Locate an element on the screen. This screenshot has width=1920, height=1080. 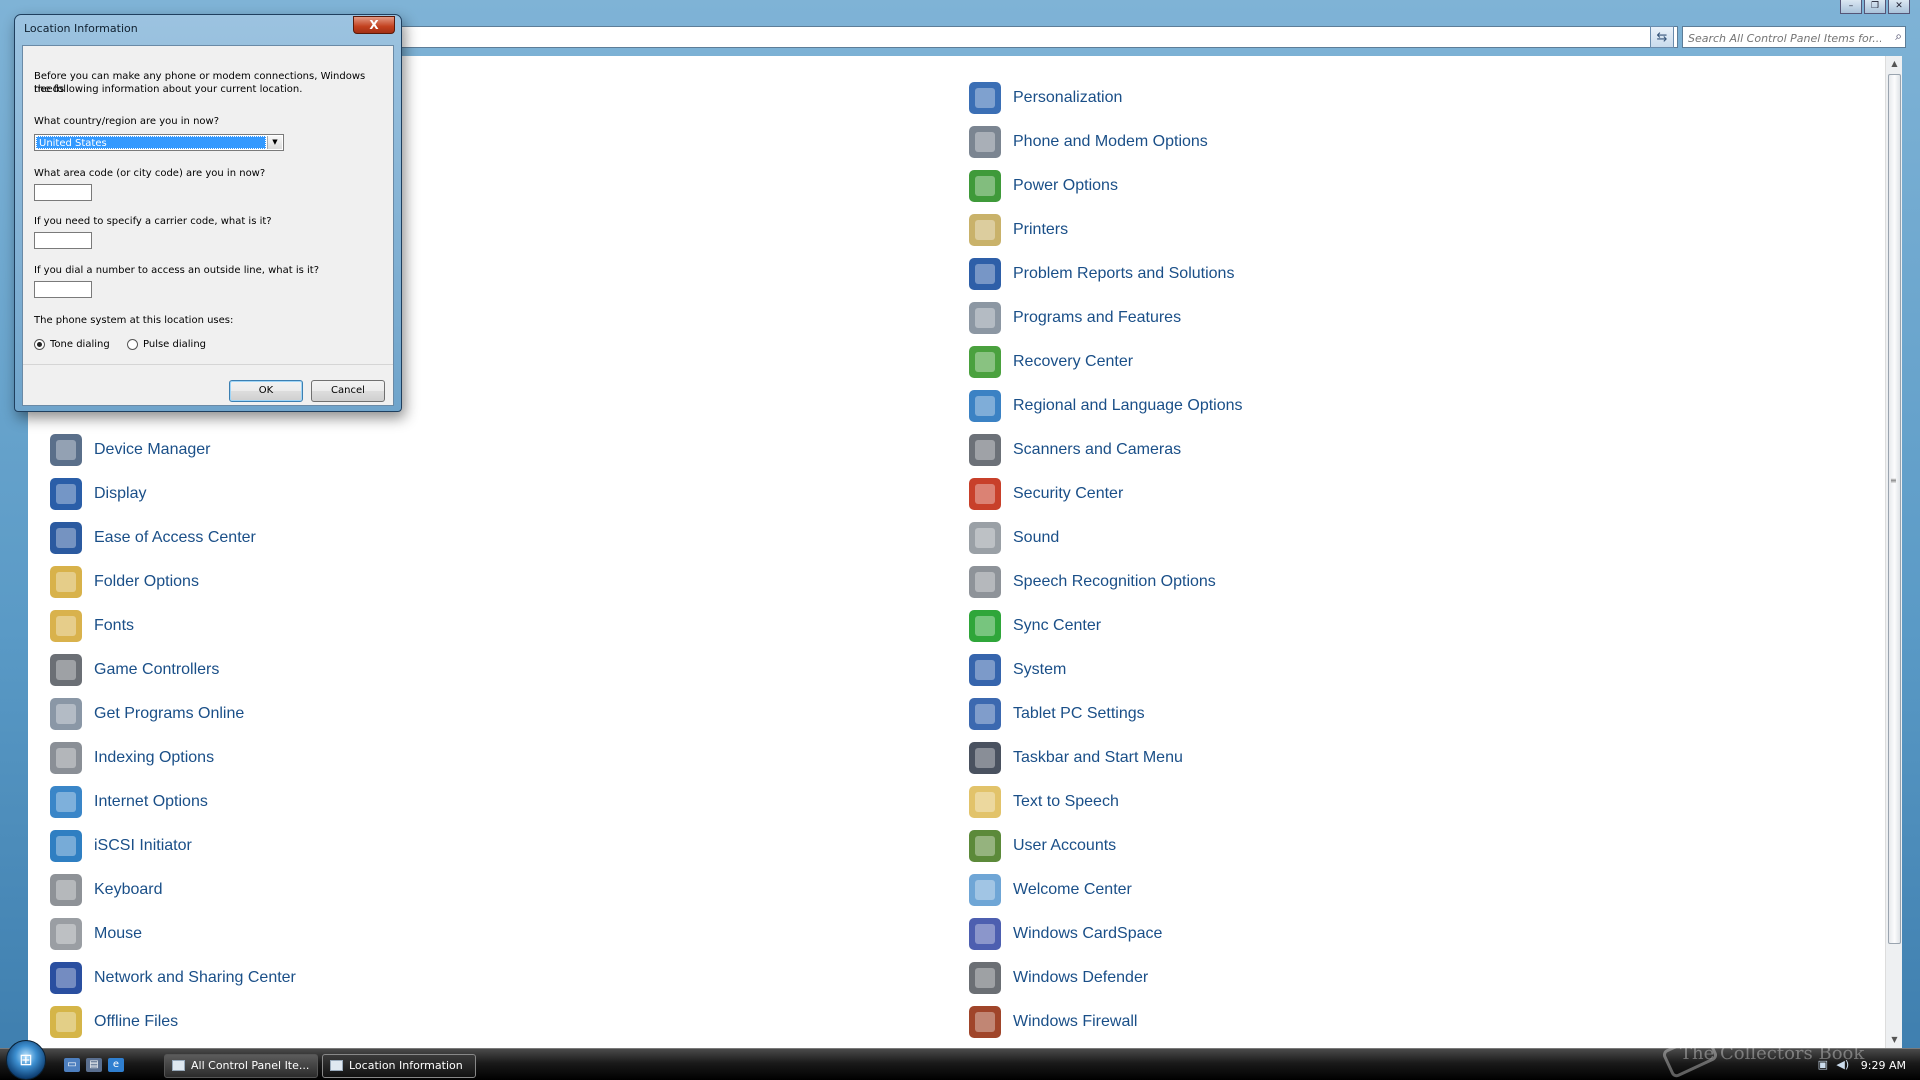
cp-item-label: Sound is located at coordinates (1036, 538).